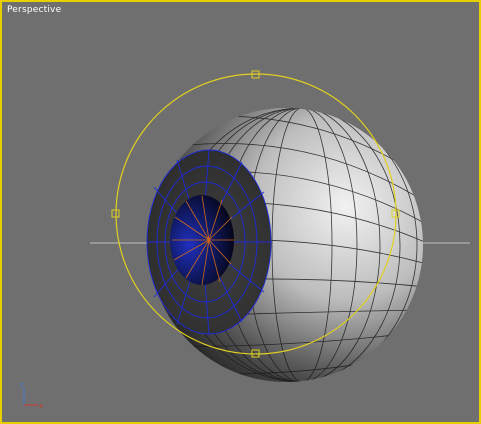 This screenshot has width=481, height=424. Describe the element at coordinates (22, 385) in the screenshot. I see `axis-label-z: z` at that location.